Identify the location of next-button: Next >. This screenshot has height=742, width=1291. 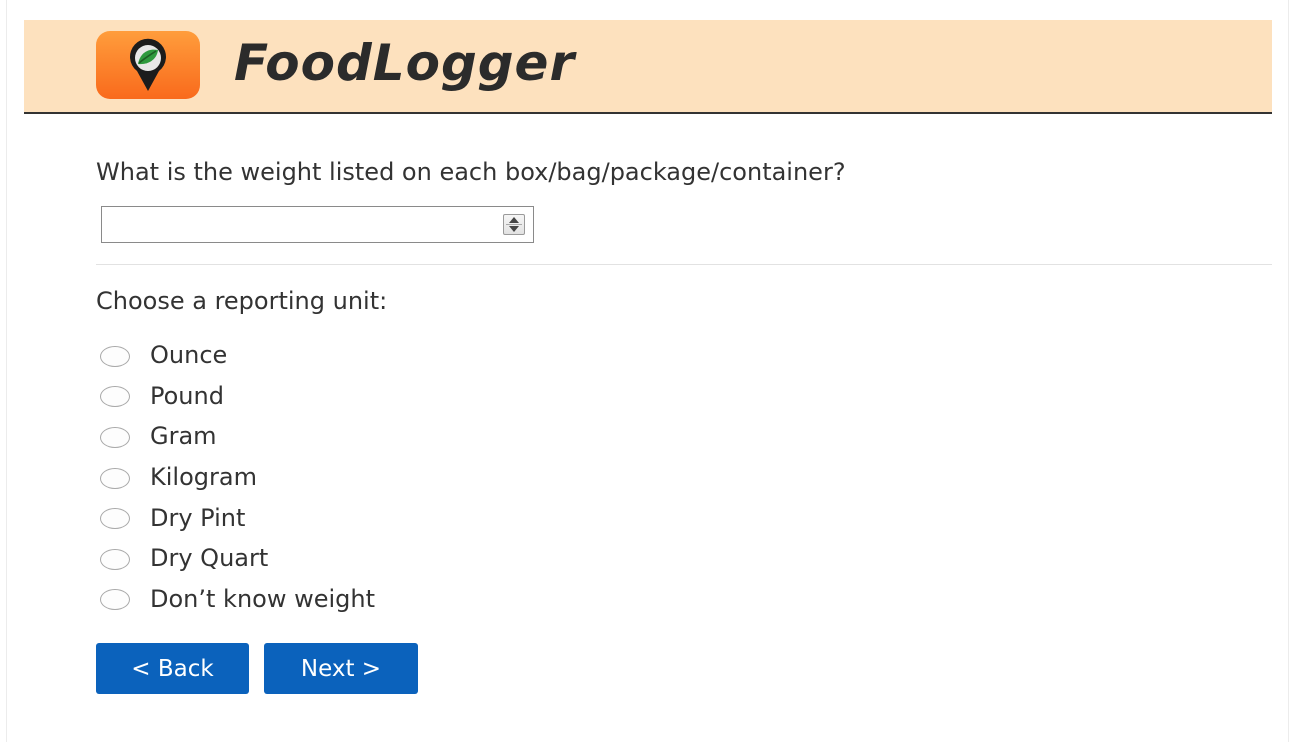
(341, 668).